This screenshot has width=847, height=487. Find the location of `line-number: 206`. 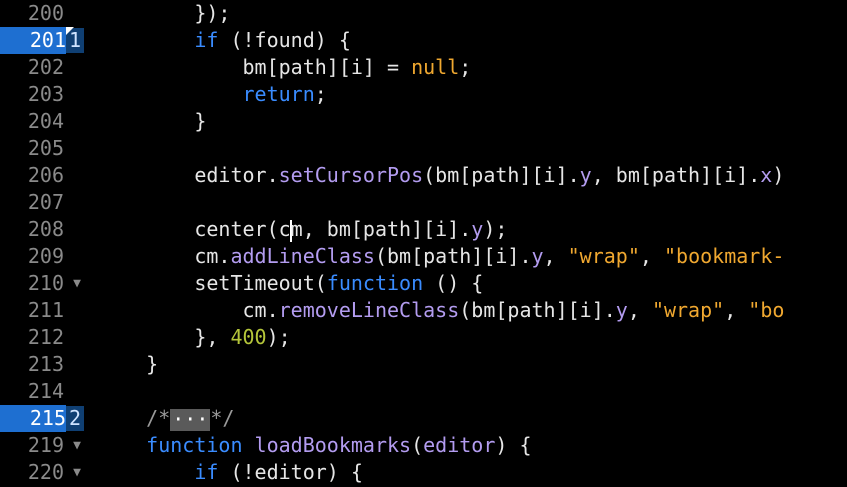

line-number: 206 is located at coordinates (32, 175).